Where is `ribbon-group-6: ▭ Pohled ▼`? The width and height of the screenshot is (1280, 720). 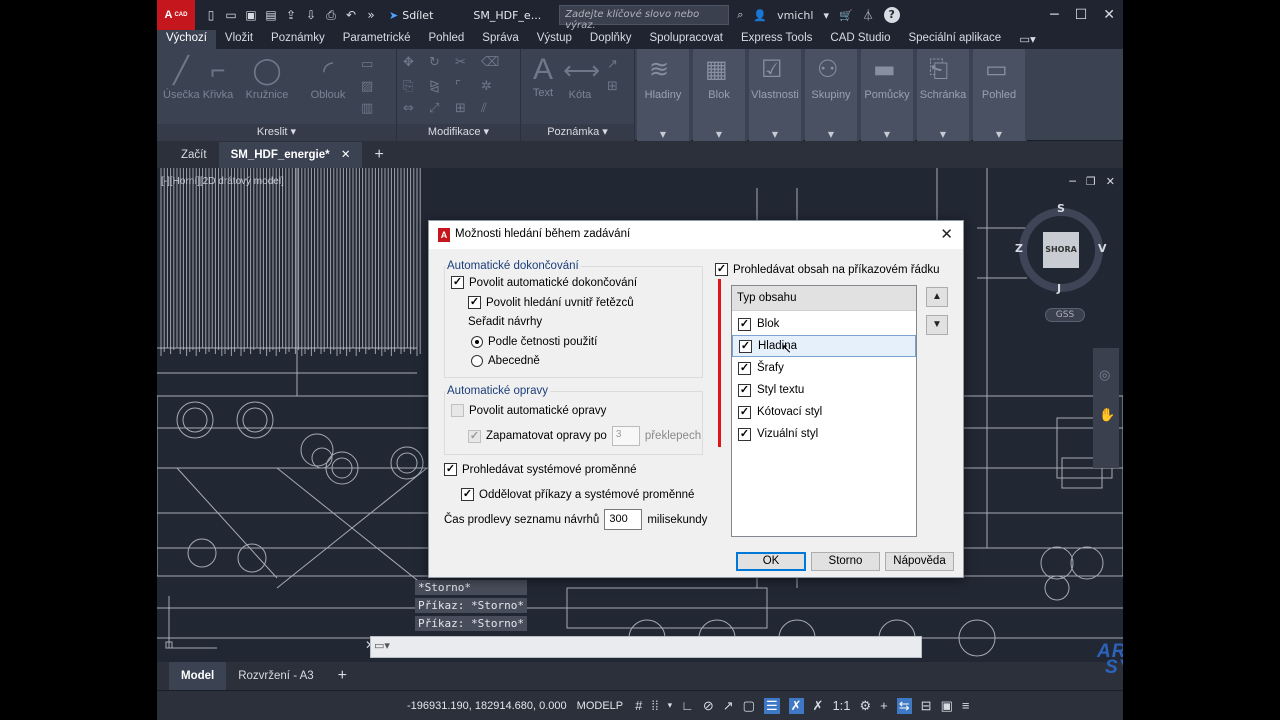
ribbon-group-6: ▭ Pohled ▼ is located at coordinates (1000, 95).